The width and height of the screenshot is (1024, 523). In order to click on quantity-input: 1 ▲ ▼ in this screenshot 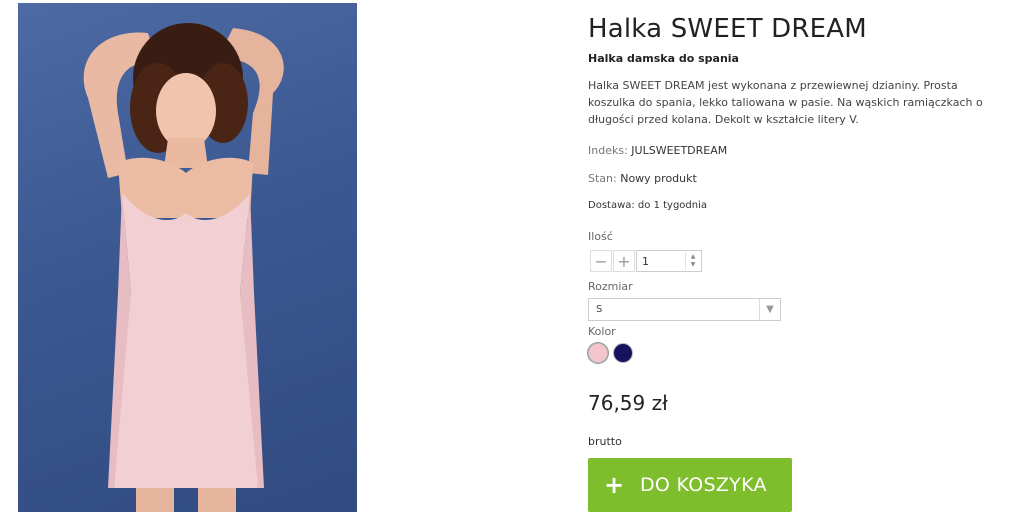, I will do `click(669, 261)`.